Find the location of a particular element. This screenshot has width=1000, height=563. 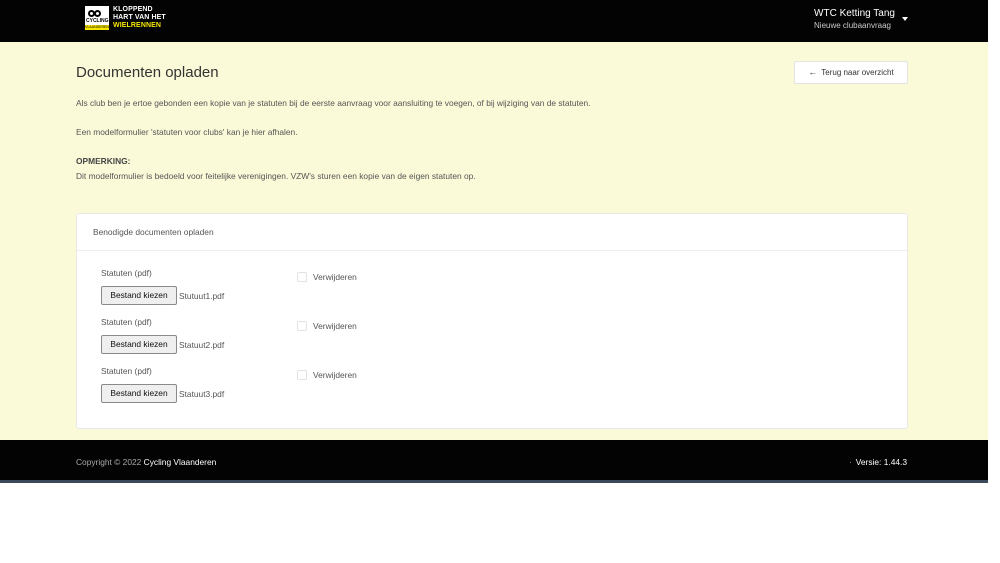

arrow-left-icon: ← is located at coordinates (813, 72).